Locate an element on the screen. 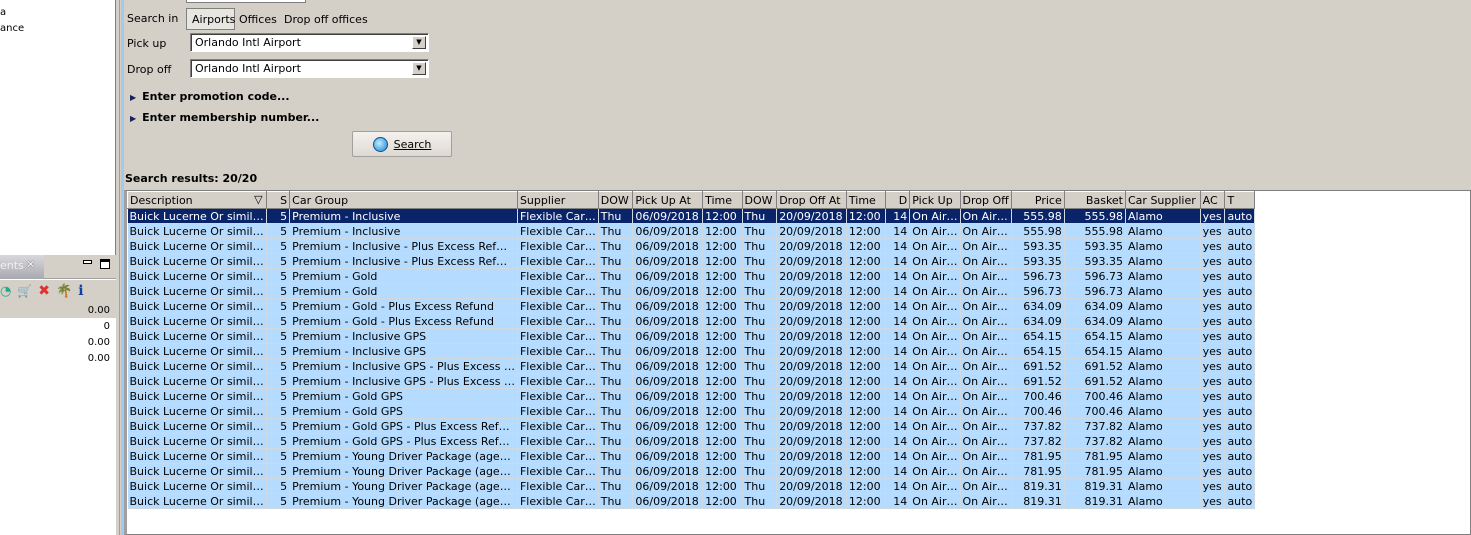 The height and width of the screenshot is (535, 1471). column-header: Car Supplier is located at coordinates (1163, 200).